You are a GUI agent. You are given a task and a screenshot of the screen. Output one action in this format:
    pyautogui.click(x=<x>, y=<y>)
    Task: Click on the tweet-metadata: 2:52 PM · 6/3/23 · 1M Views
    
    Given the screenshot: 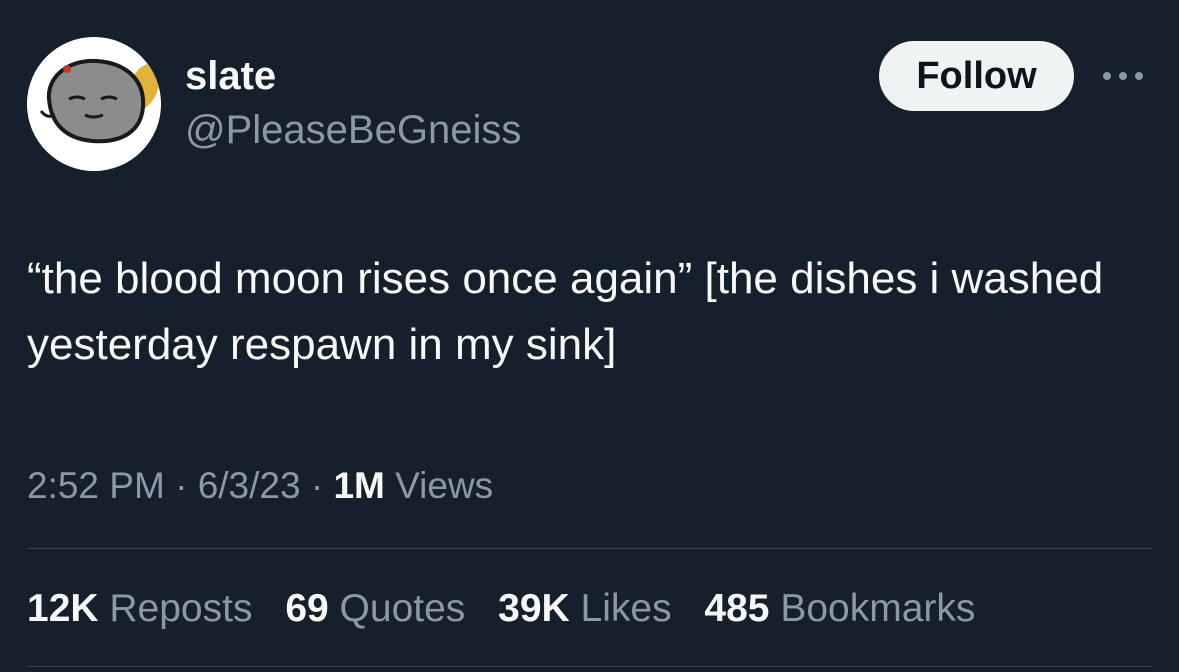 What is the action you would take?
    pyautogui.click(x=260, y=486)
    